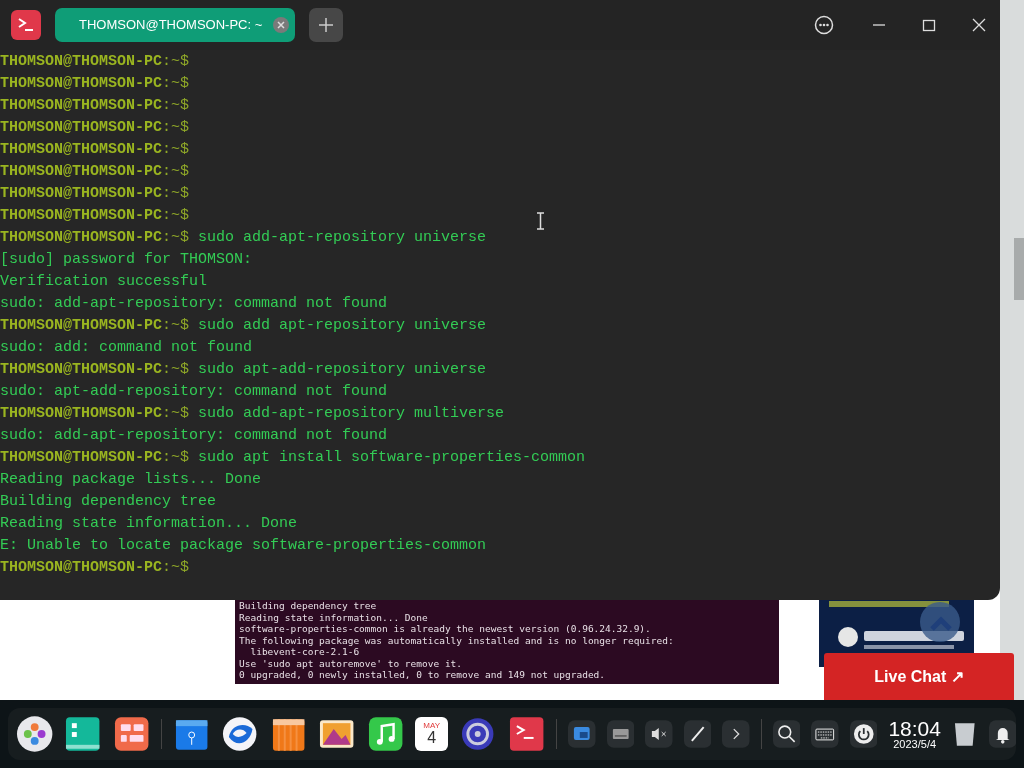  Describe the element at coordinates (919, 676) in the screenshot. I see `live-chat-button: Live Chat ↗` at that location.